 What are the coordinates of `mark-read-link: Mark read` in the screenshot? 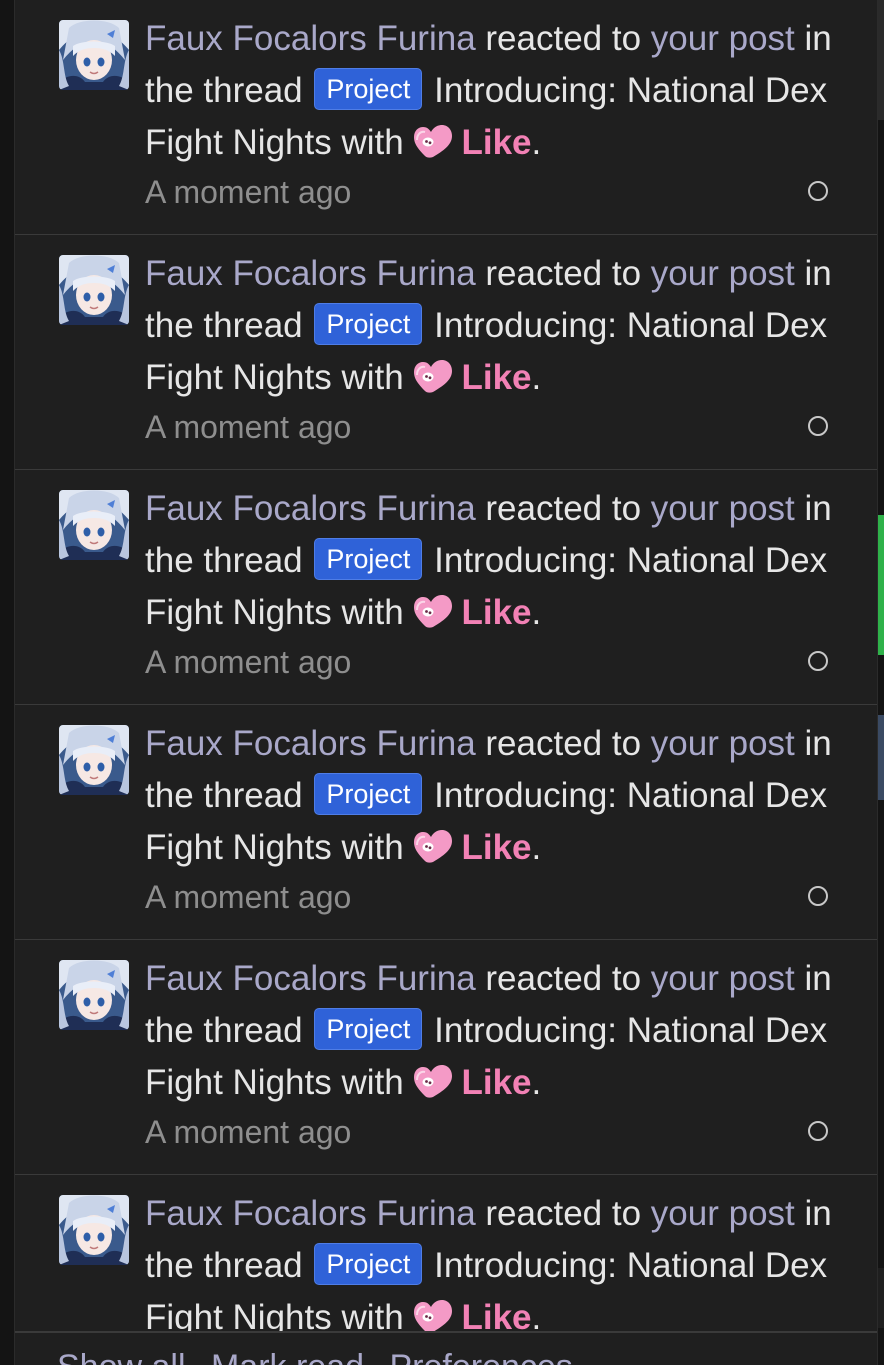 It's located at (287, 1356).